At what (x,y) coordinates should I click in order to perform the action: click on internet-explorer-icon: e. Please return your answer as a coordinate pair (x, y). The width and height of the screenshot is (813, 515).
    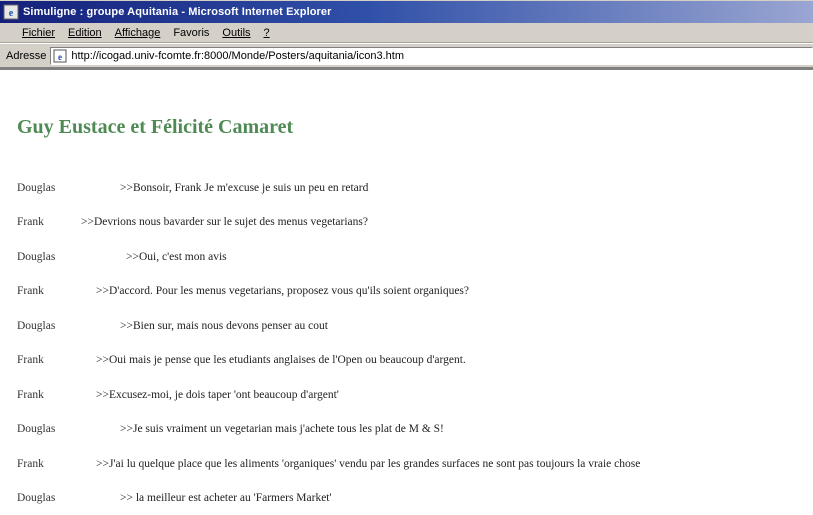
    Looking at the image, I should click on (11, 12).